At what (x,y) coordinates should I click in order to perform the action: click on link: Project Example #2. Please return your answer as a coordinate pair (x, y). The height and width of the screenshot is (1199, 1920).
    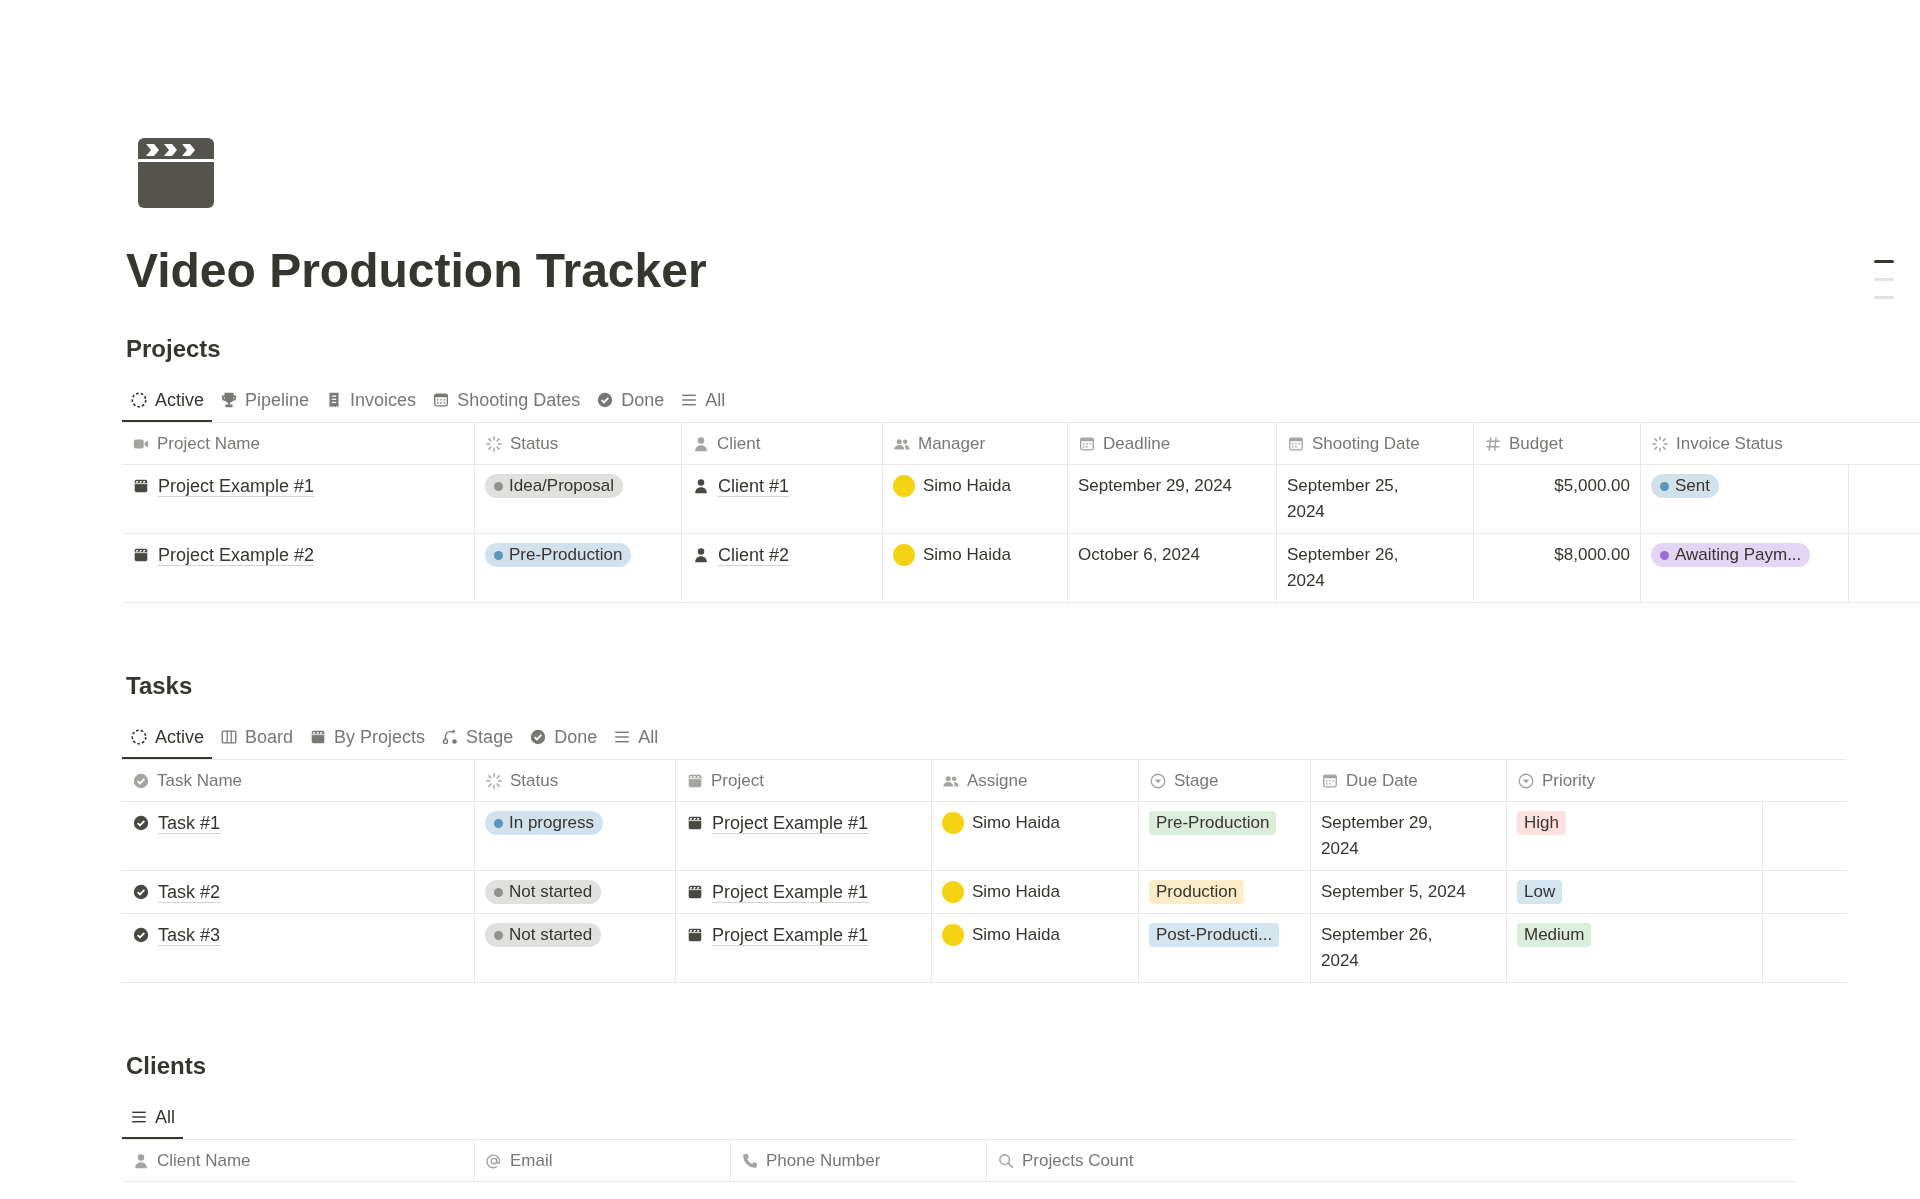
    Looking at the image, I should click on (236, 555).